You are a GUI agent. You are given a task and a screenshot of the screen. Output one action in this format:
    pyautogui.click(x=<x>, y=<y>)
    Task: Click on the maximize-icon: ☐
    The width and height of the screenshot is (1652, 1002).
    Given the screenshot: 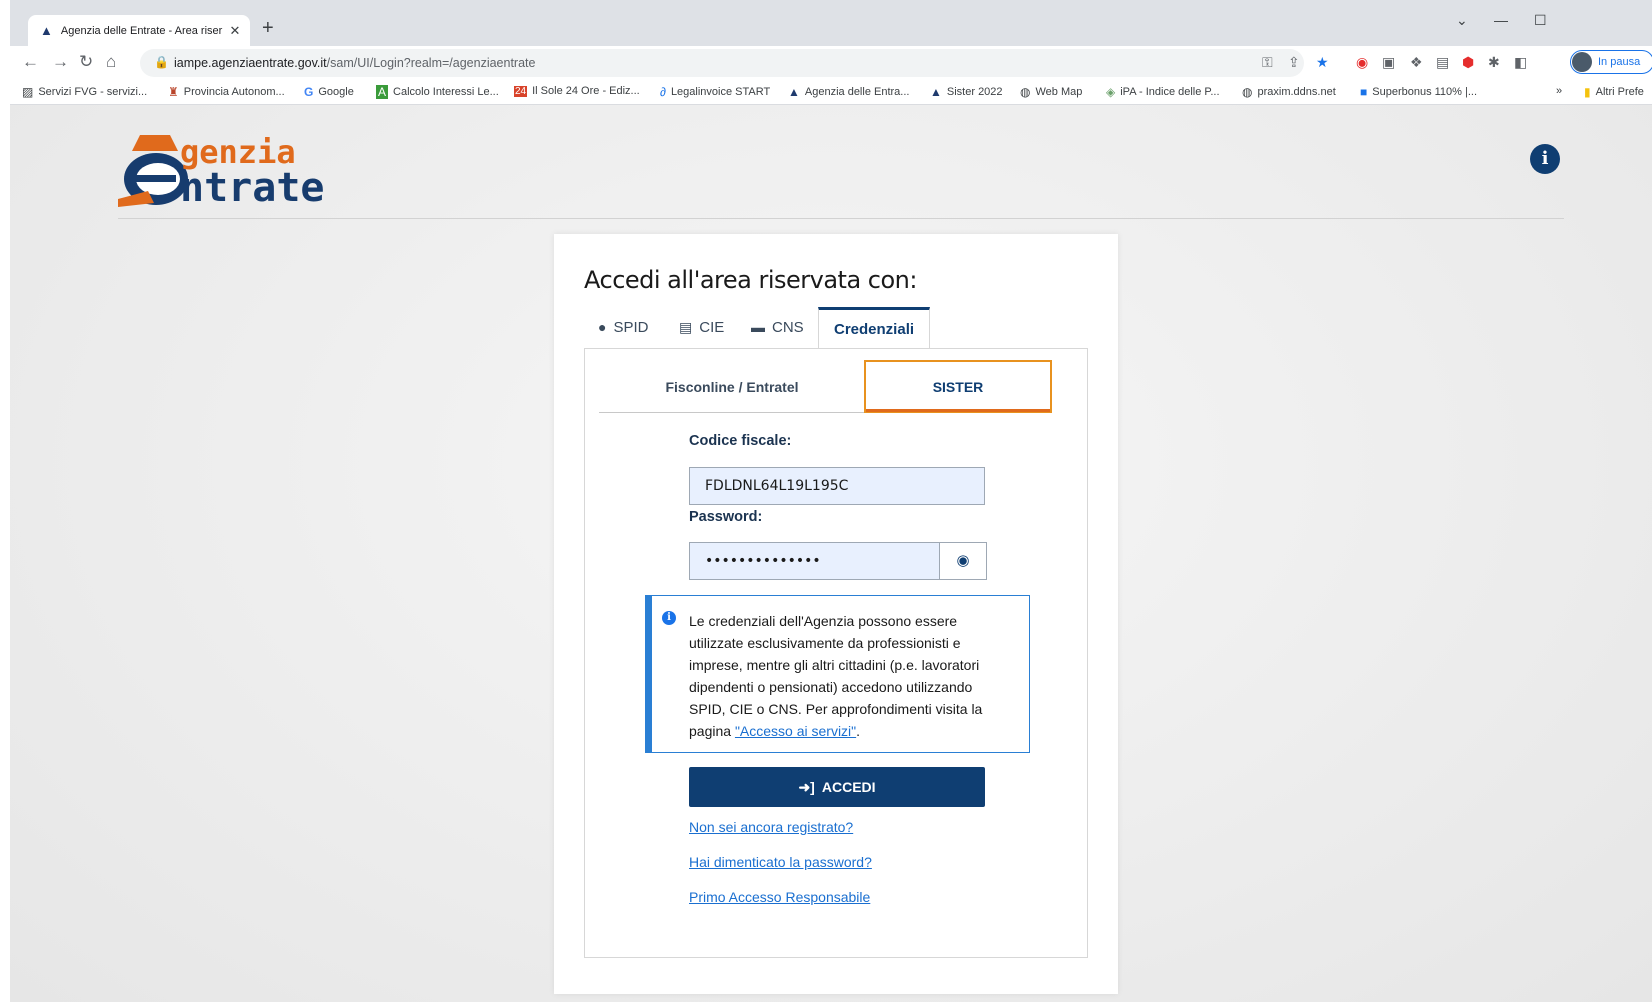 What is the action you would take?
    pyautogui.click(x=1540, y=20)
    